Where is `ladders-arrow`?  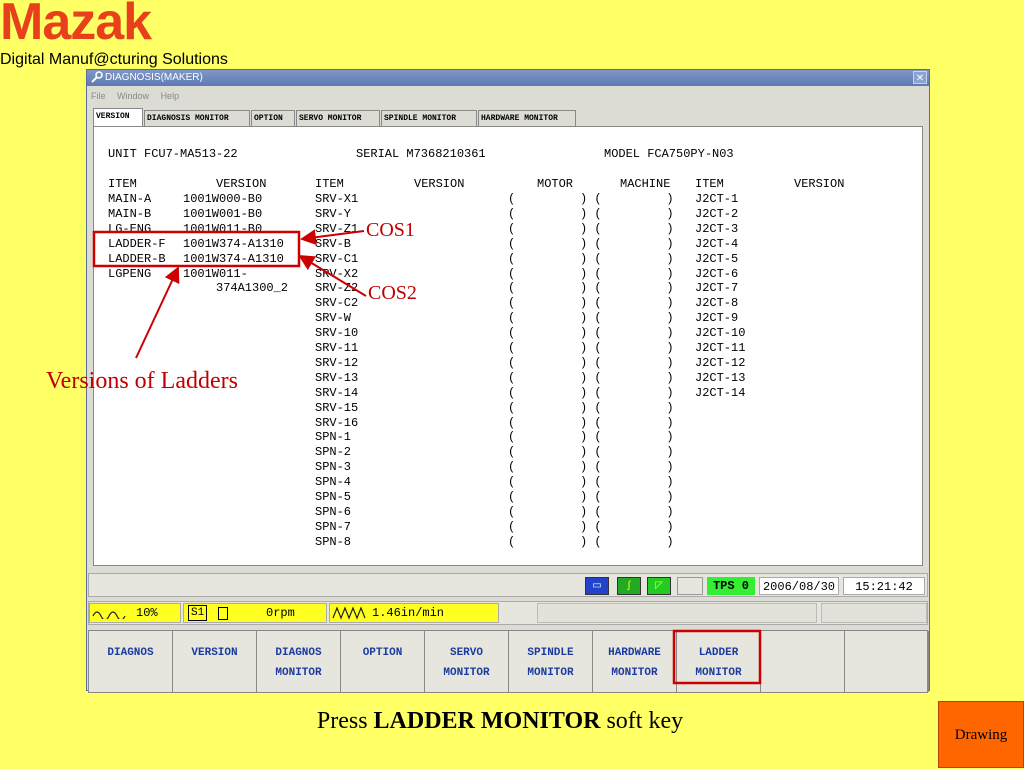 ladders-arrow is located at coordinates (157, 312).